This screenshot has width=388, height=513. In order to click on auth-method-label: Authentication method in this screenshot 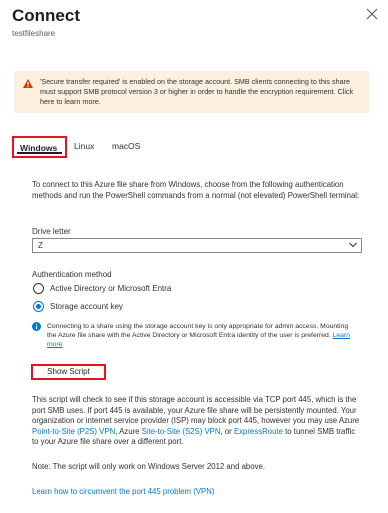, I will do `click(72, 274)`.